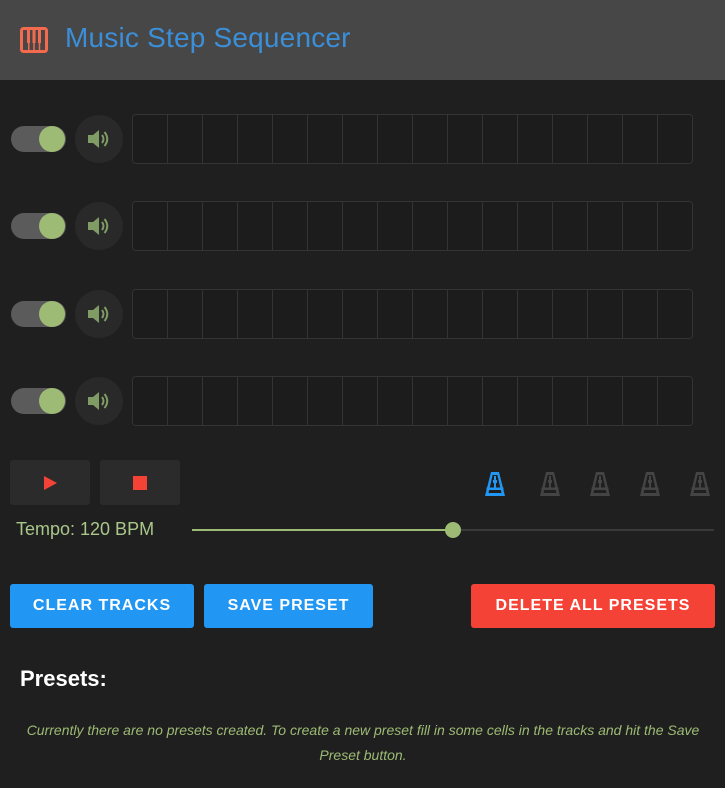  I want to click on tempo-slider-fill, so click(322, 530).